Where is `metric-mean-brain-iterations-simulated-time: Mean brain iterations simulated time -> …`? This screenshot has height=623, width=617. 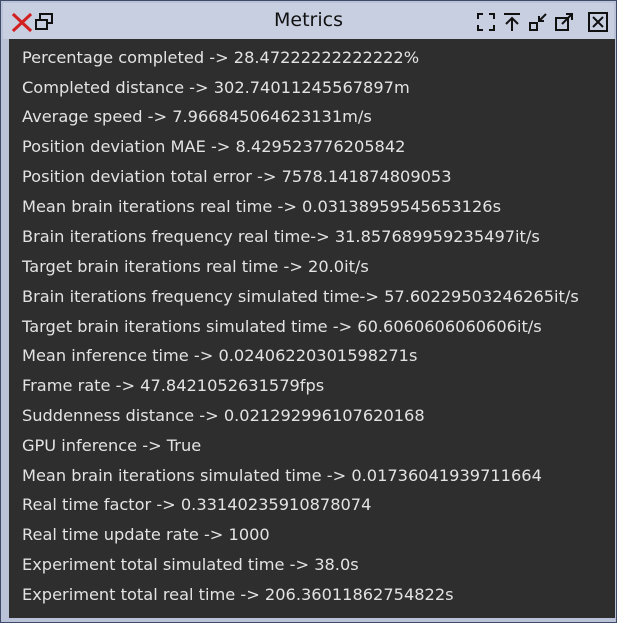 metric-mean-brain-iterations-simulated-time: Mean brain iterations simulated time -> … is located at coordinates (282, 475).